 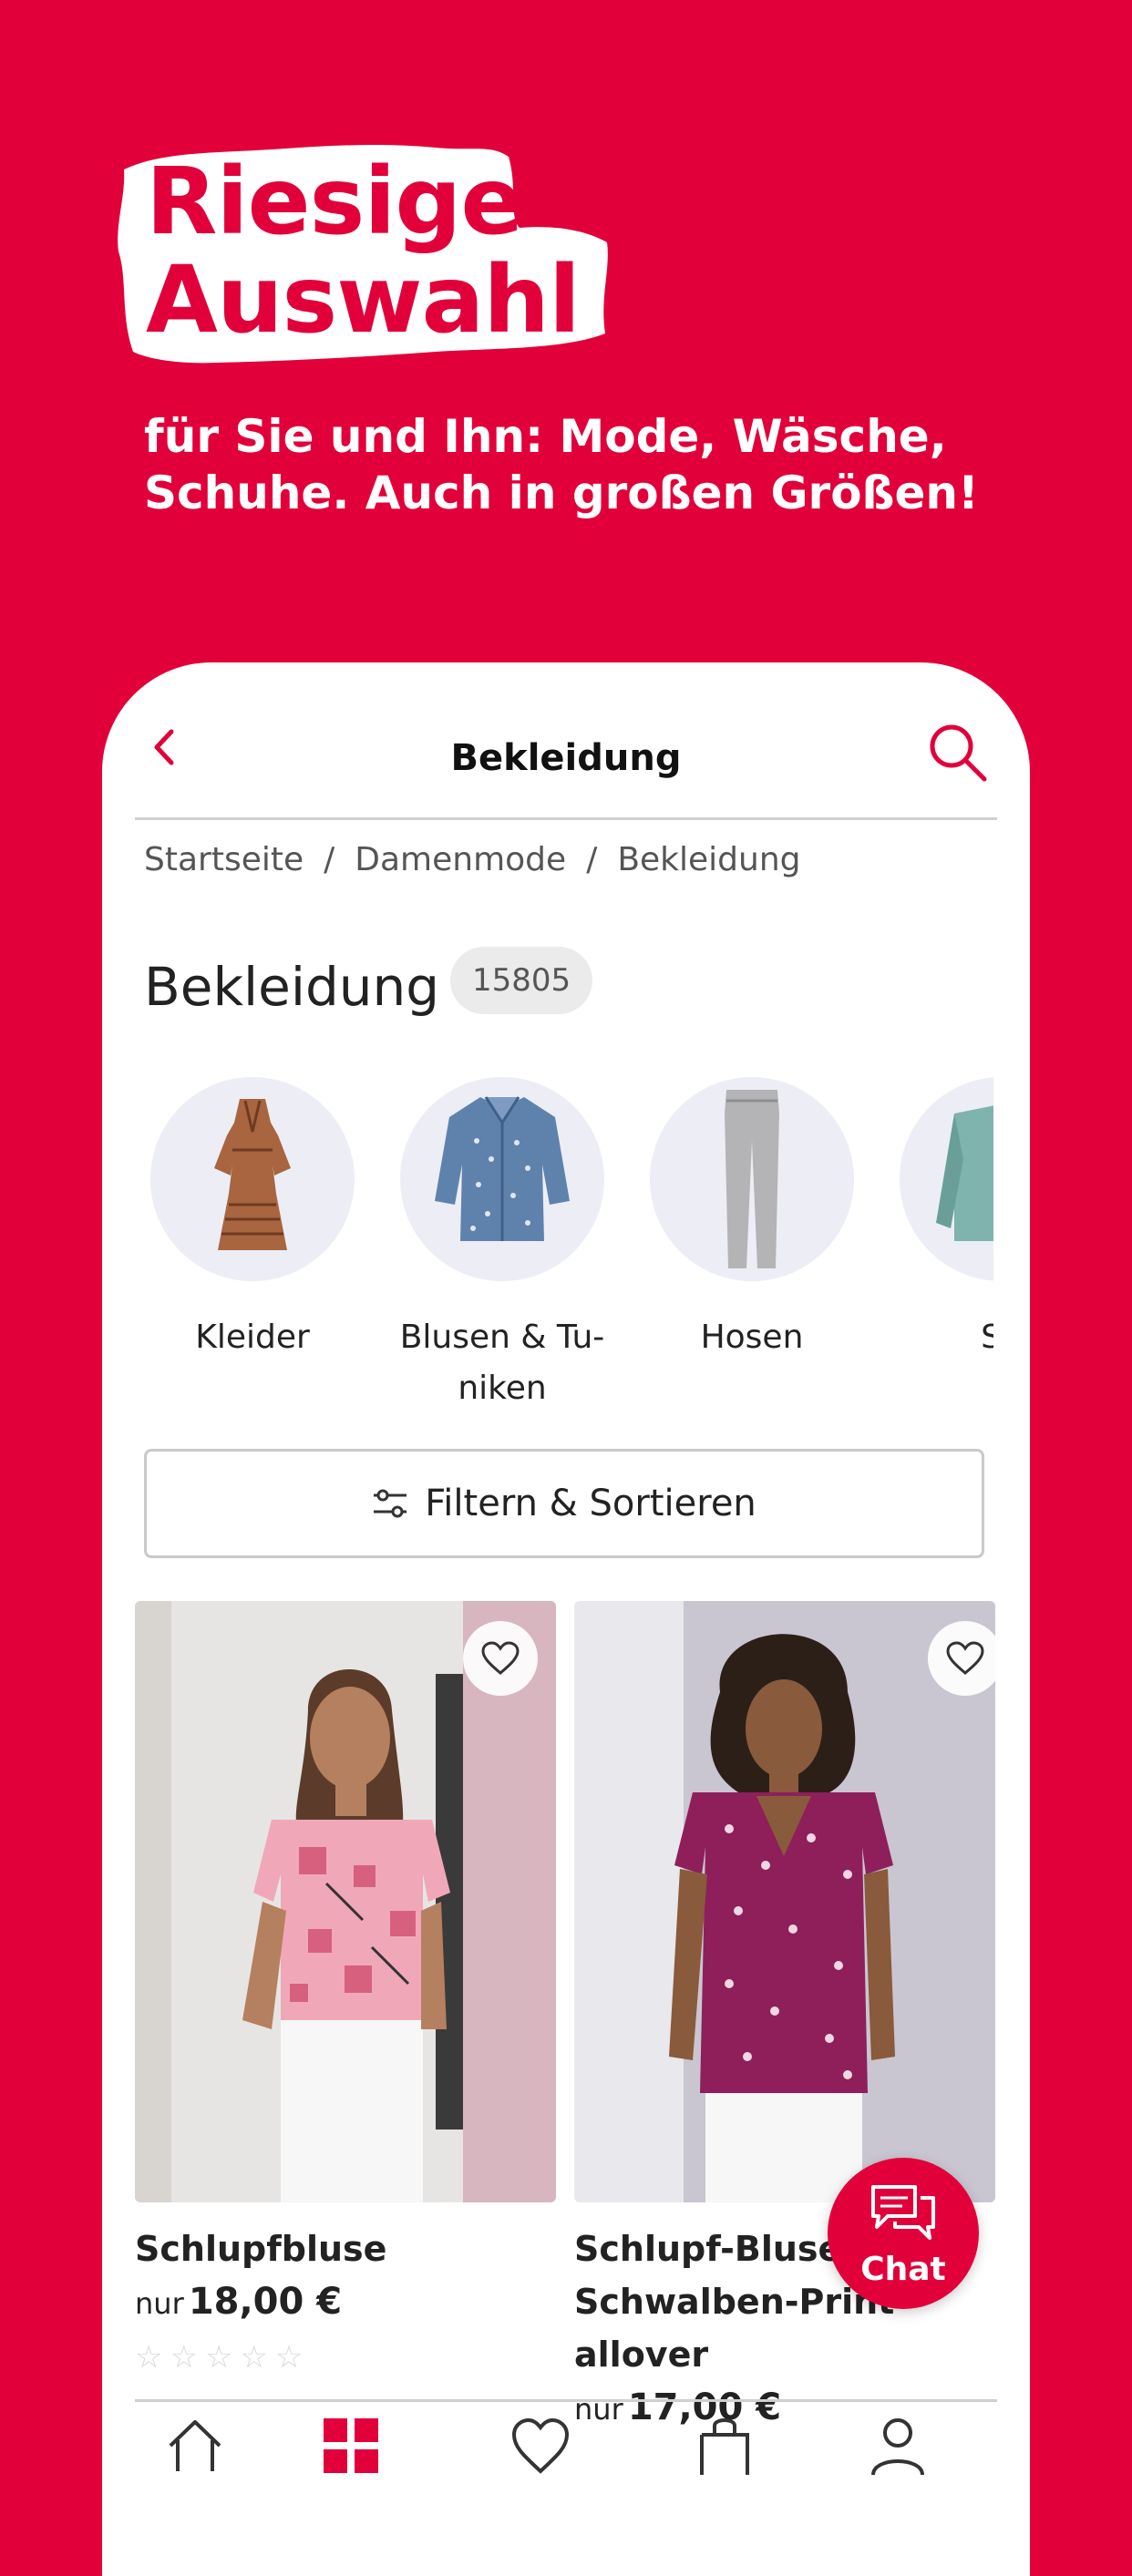 What do you see at coordinates (903, 2269) in the screenshot?
I see `chat-label: Chat` at bounding box center [903, 2269].